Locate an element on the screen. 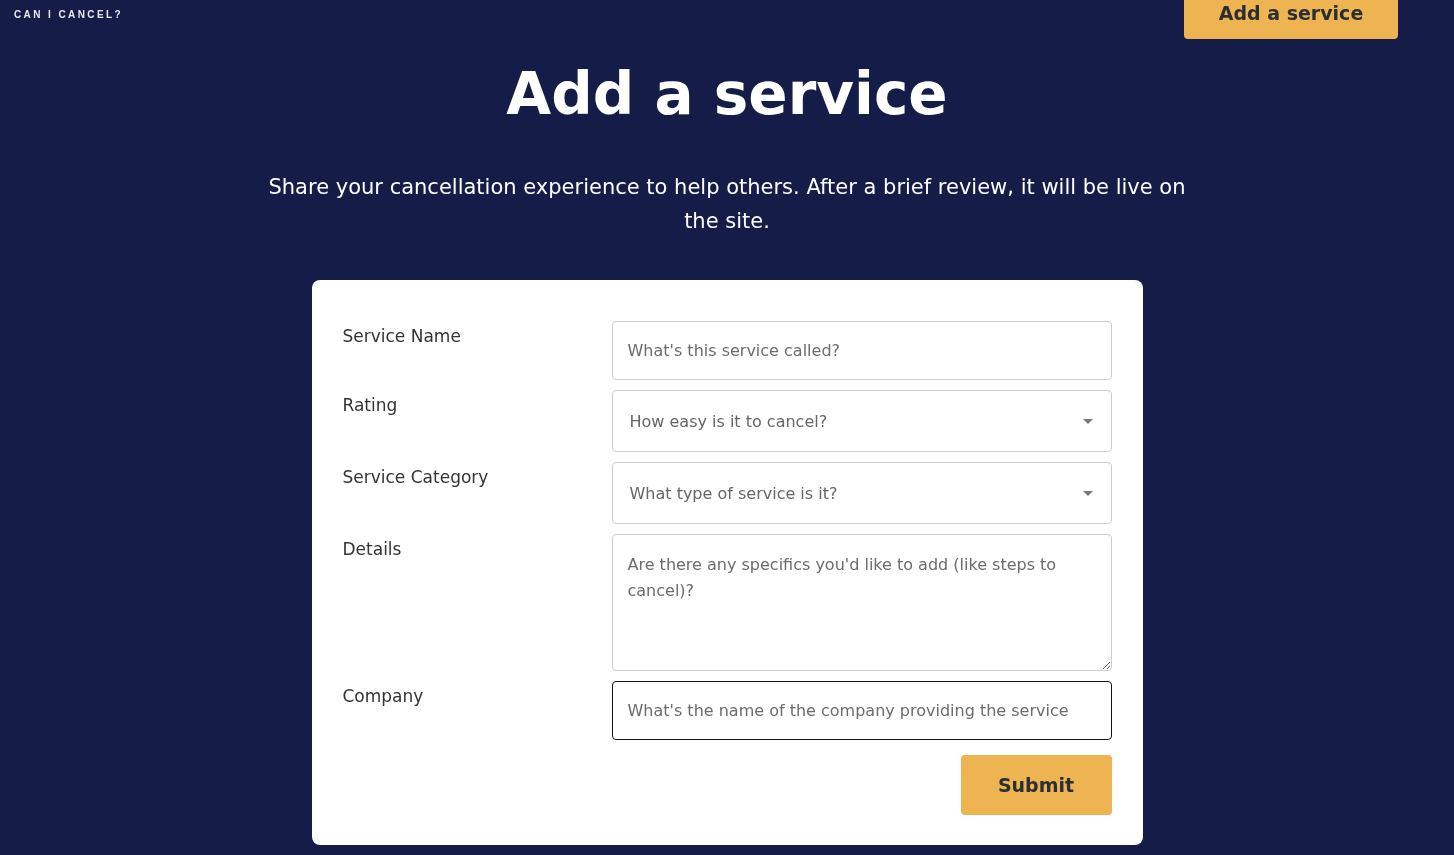 This screenshot has height=855, width=1454. submit-button: Submit is located at coordinates (1036, 785).